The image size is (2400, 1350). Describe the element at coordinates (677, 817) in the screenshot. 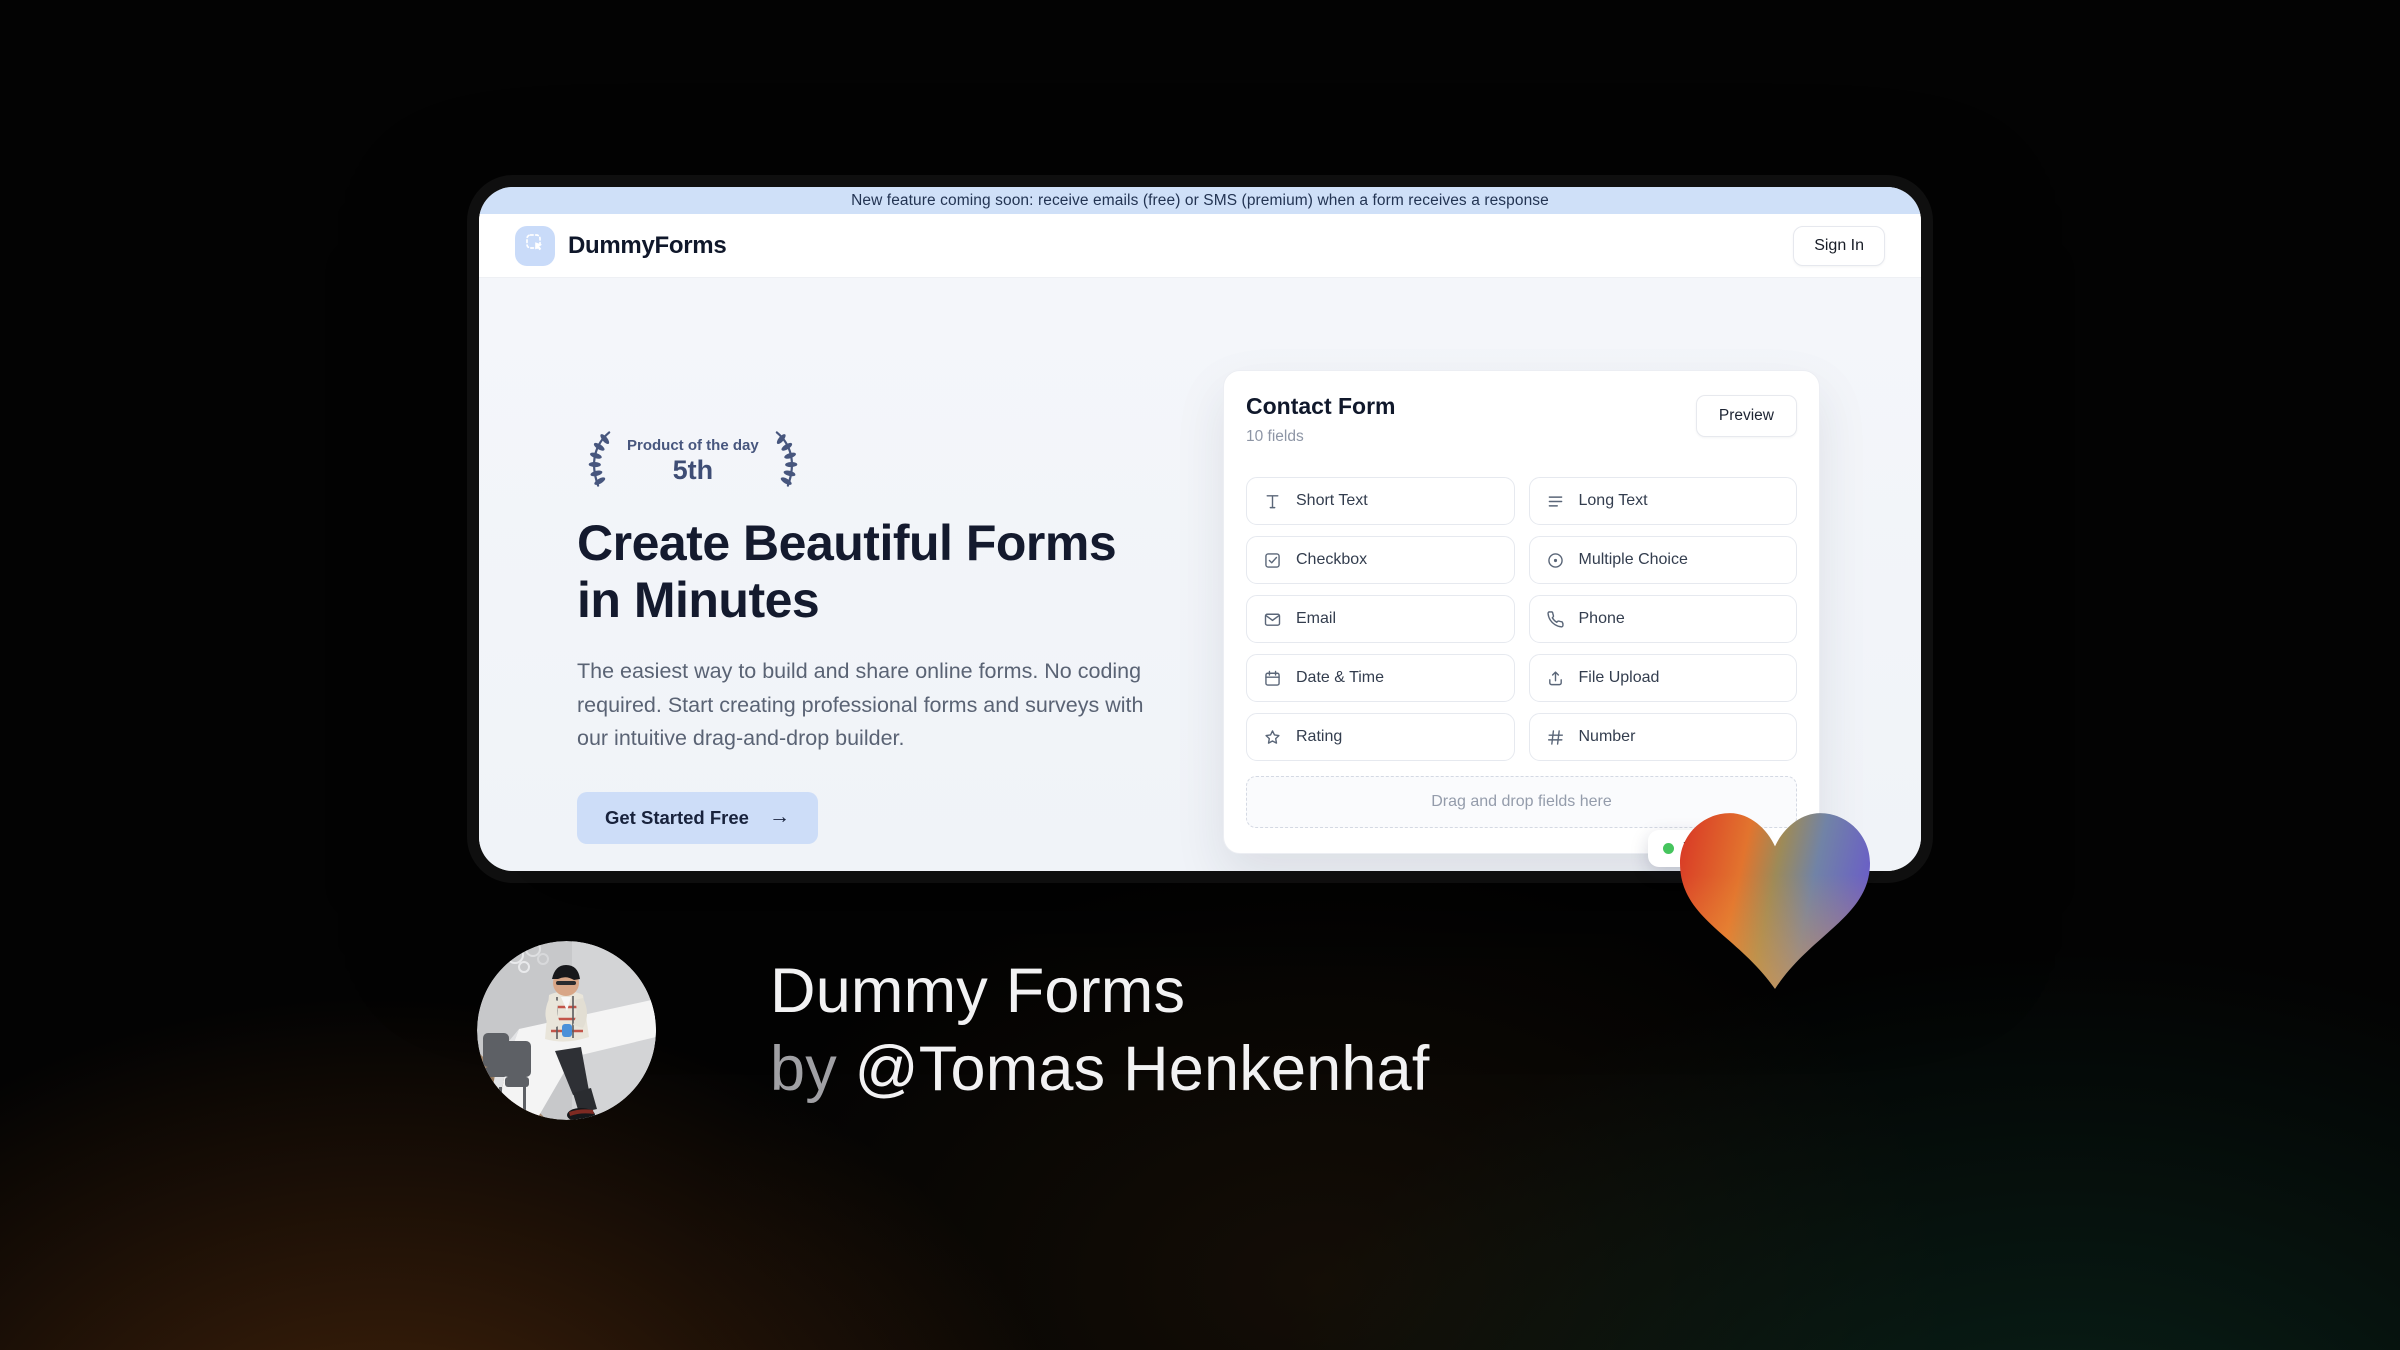

I see `cta-label: Get Started Free` at that location.